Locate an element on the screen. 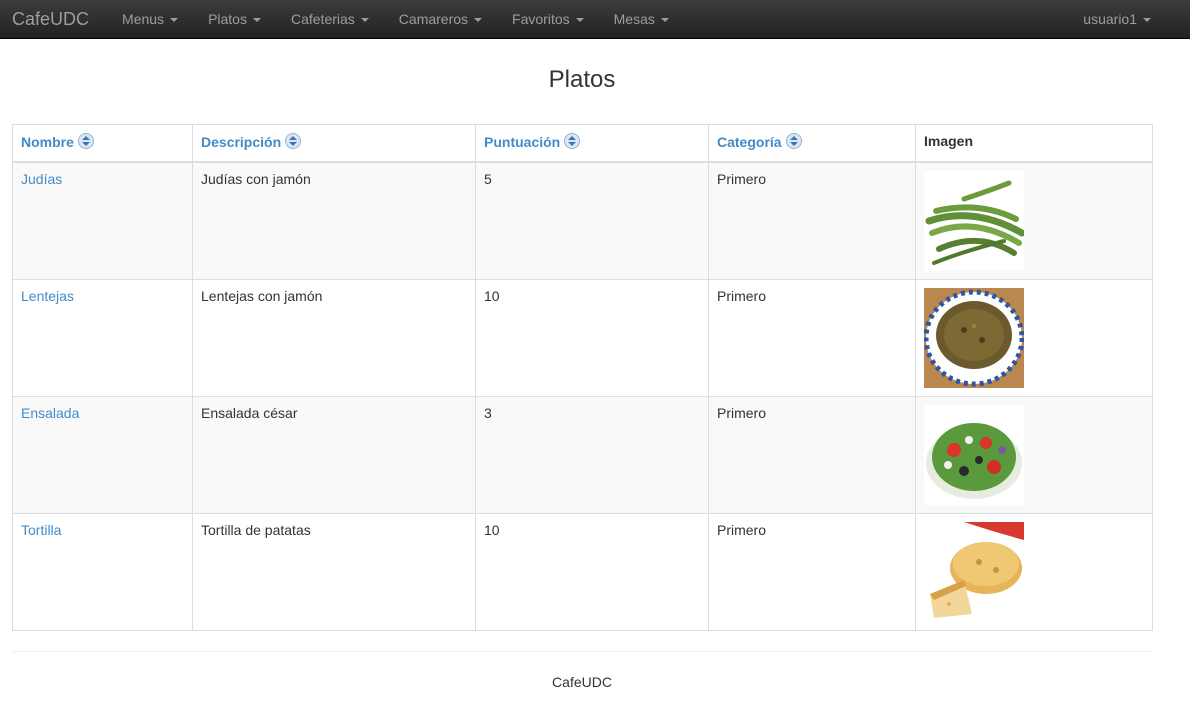 The image size is (1190, 717). plato-link: Judías is located at coordinates (41, 179).